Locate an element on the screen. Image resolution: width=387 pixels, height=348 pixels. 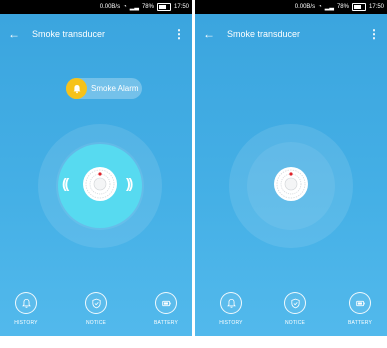
smoke-alarm-badge: Smoke Alarm is located at coordinates (104, 88).